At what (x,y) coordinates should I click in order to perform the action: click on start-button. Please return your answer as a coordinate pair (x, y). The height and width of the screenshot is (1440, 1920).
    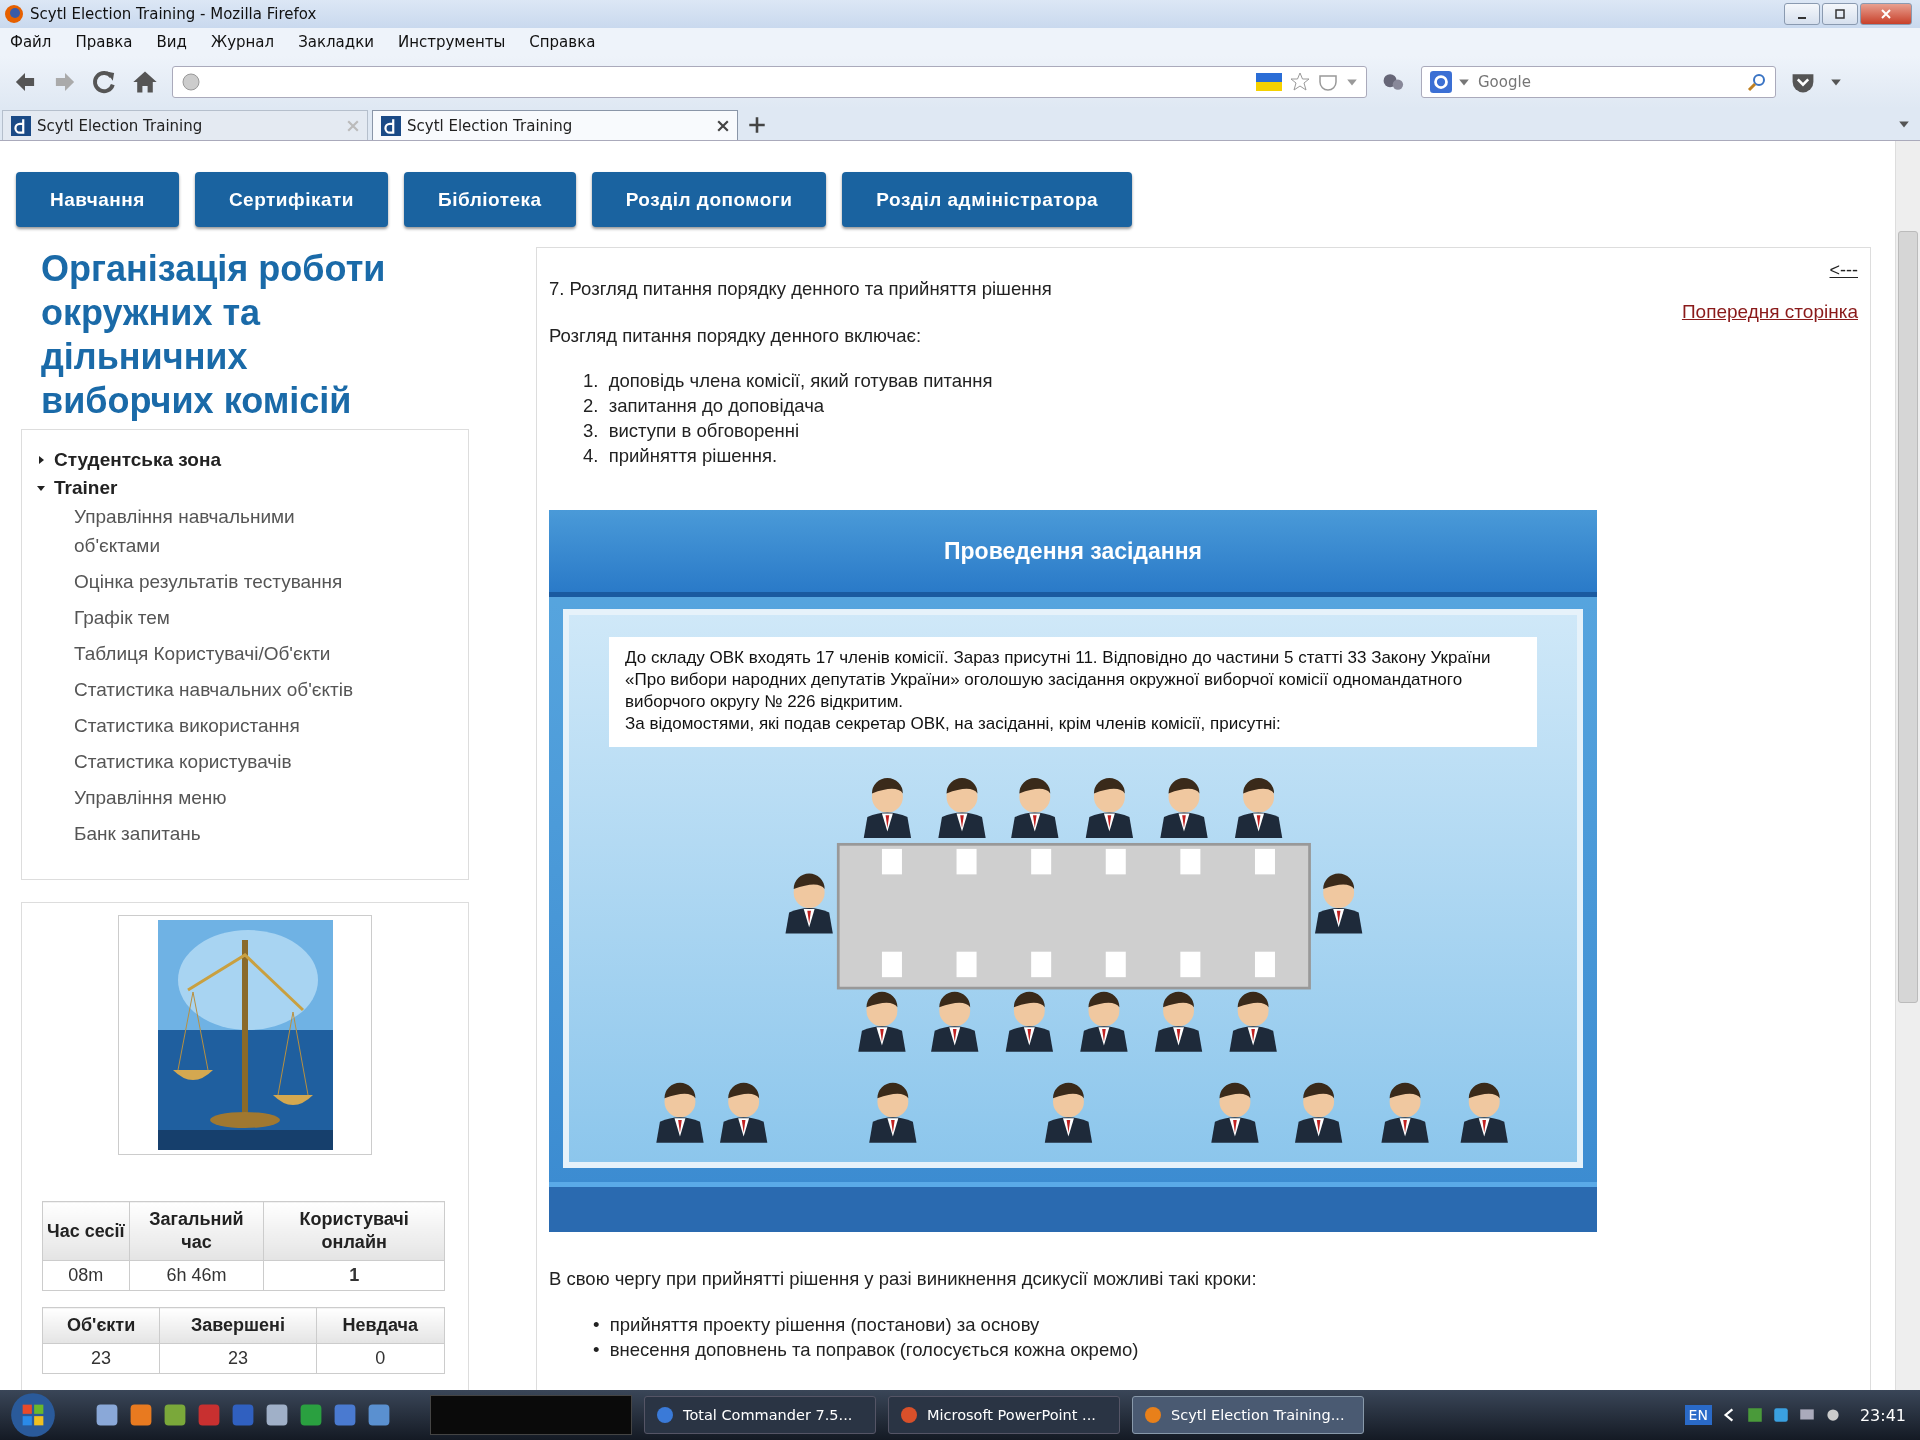
    Looking at the image, I should click on (33, 1415).